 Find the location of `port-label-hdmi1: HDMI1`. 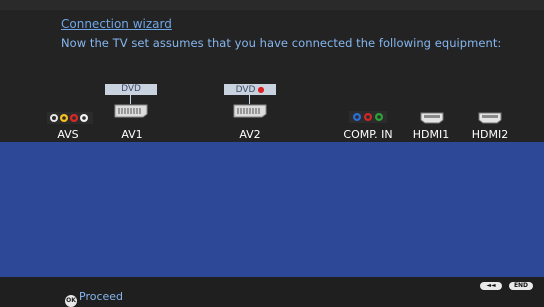

port-label-hdmi1: HDMI1 is located at coordinates (431, 134).